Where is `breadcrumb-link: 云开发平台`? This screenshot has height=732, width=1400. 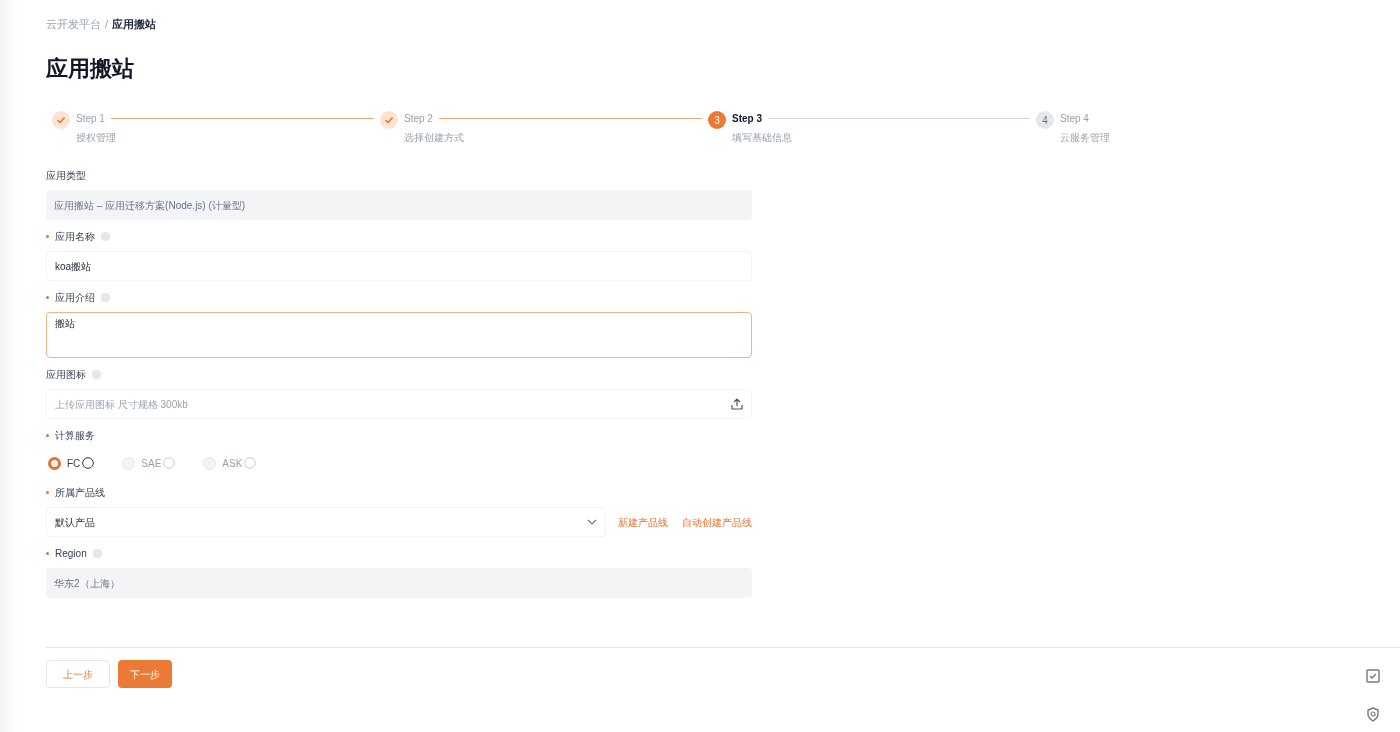
breadcrumb-link: 云开发平台 is located at coordinates (73, 24).